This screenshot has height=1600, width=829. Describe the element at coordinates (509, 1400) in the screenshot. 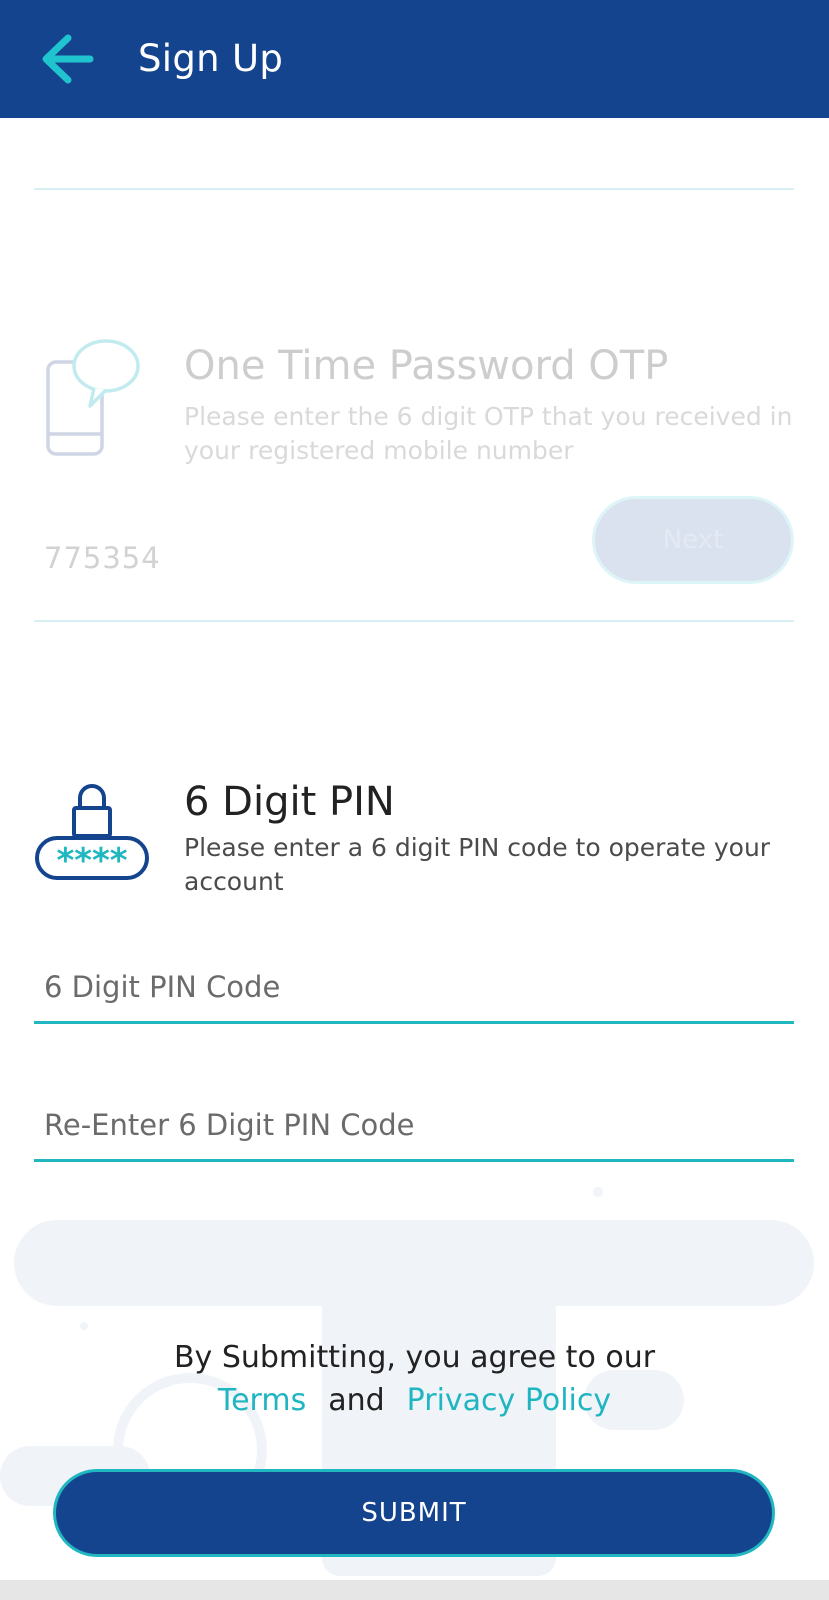

I see `privacy-policy-link: Privacy Policy` at that location.